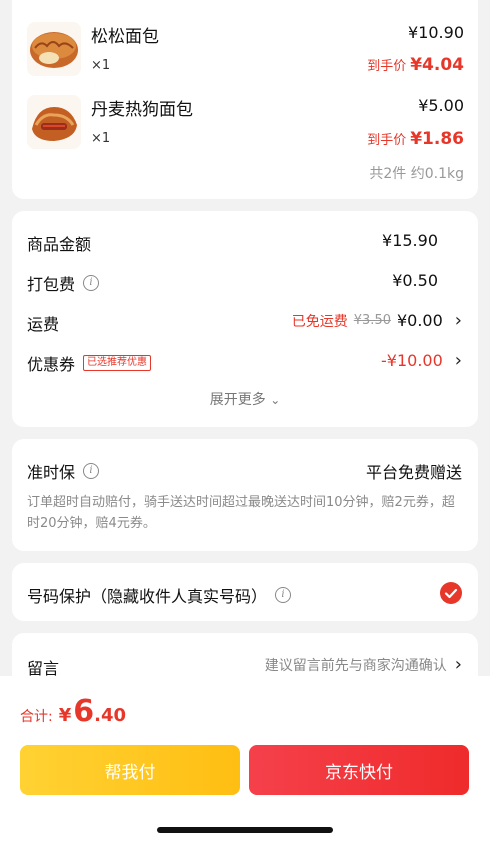 The height and width of the screenshot is (844, 490). Describe the element at coordinates (416, 174) in the screenshot. I see `products-summary: 共2件 约0.1kg` at that location.